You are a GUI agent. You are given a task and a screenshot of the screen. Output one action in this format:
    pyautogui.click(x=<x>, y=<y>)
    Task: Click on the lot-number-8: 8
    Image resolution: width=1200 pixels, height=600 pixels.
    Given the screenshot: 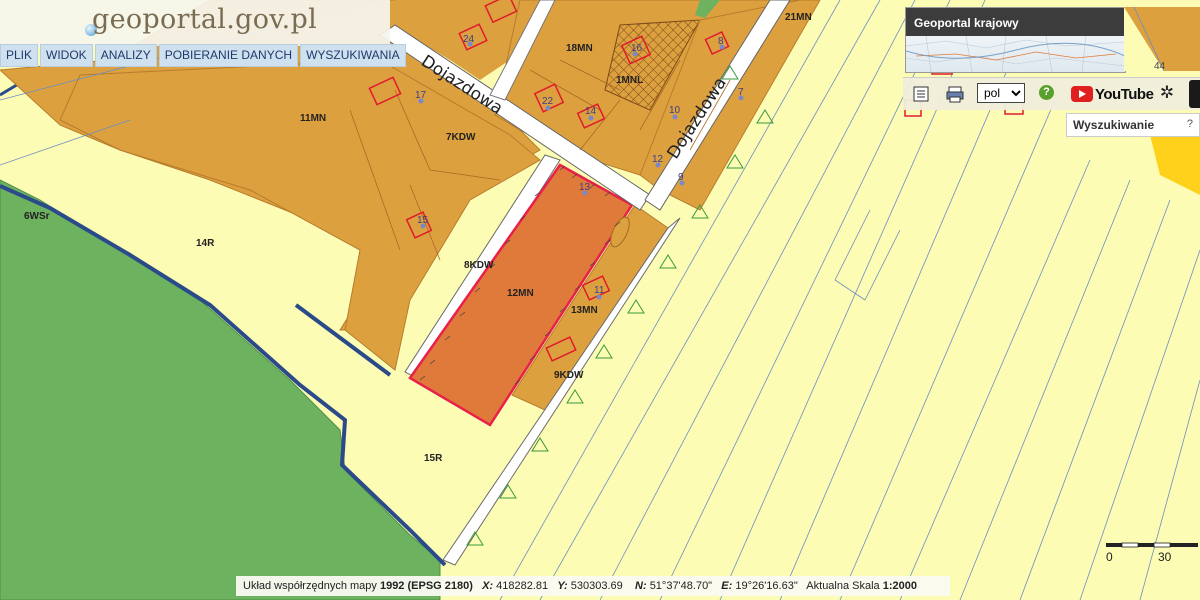 What is the action you would take?
    pyautogui.click(x=721, y=41)
    